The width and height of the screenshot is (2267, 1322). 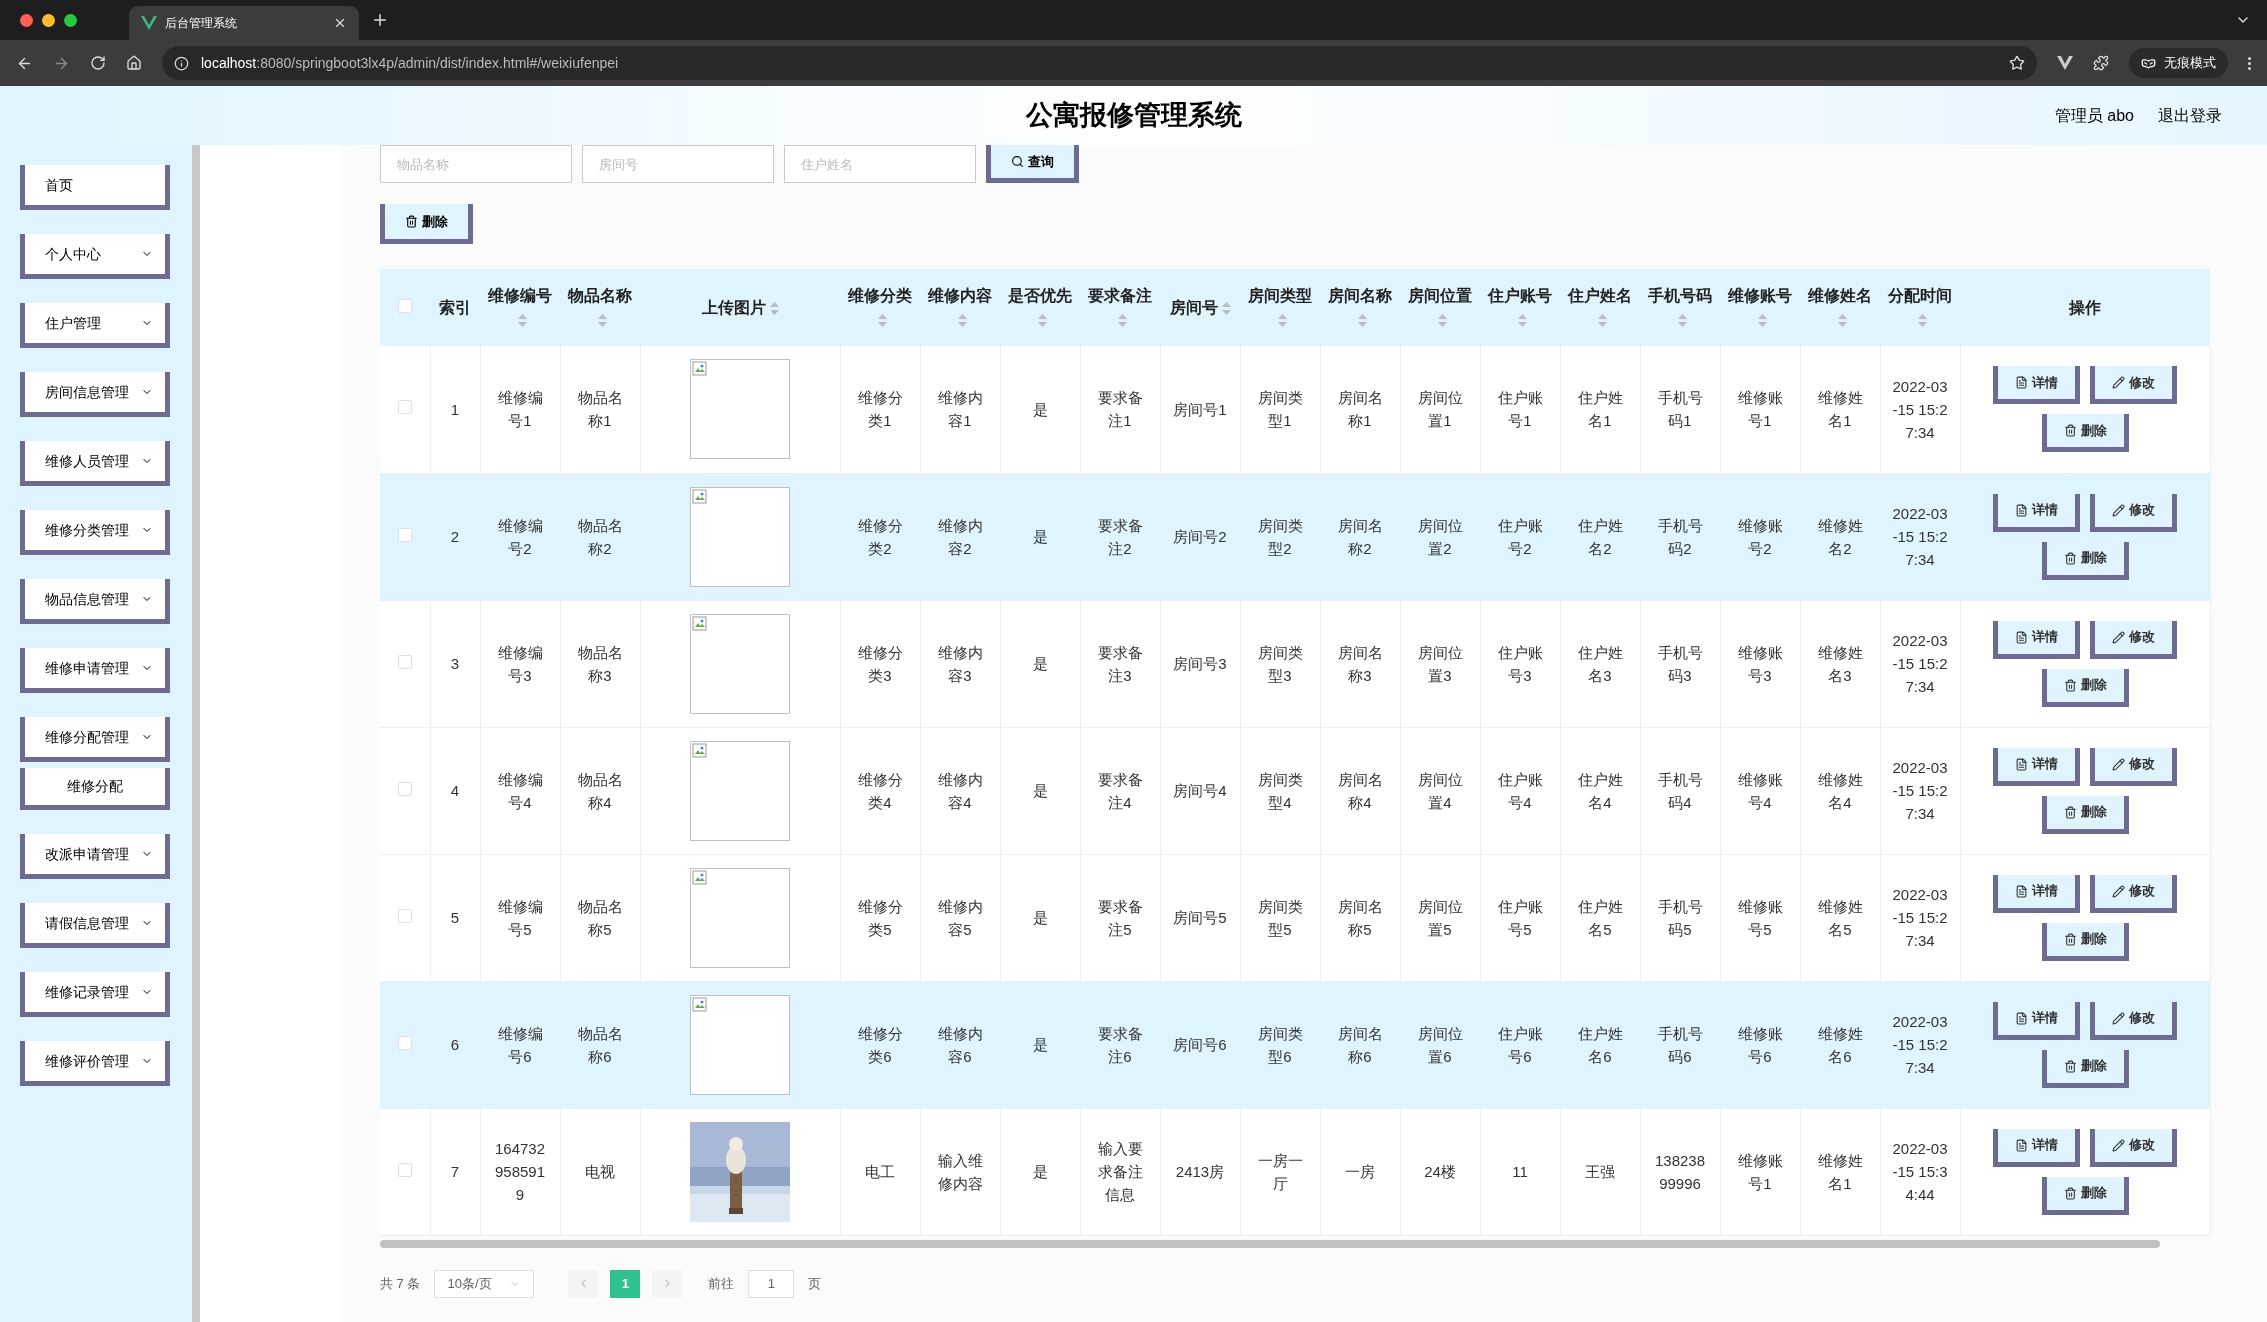 I want to click on sidebar-item: 维修申请管理, so click(x=95, y=670).